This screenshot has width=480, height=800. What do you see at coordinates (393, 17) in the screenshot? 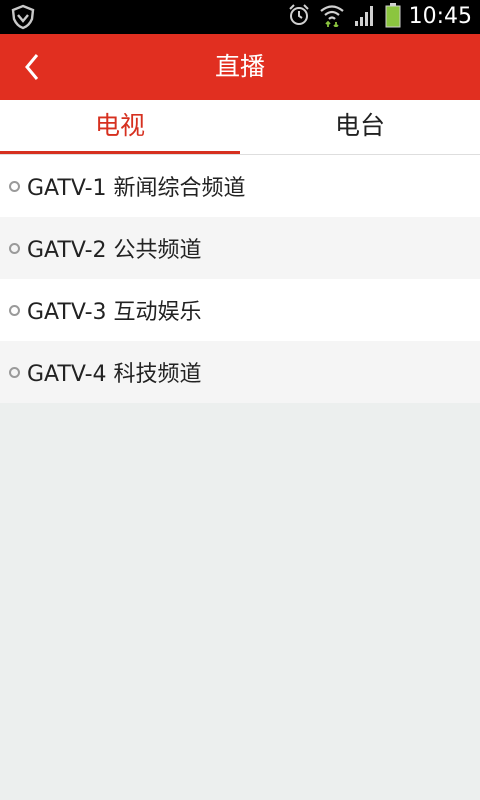
I see `battery-icon` at bounding box center [393, 17].